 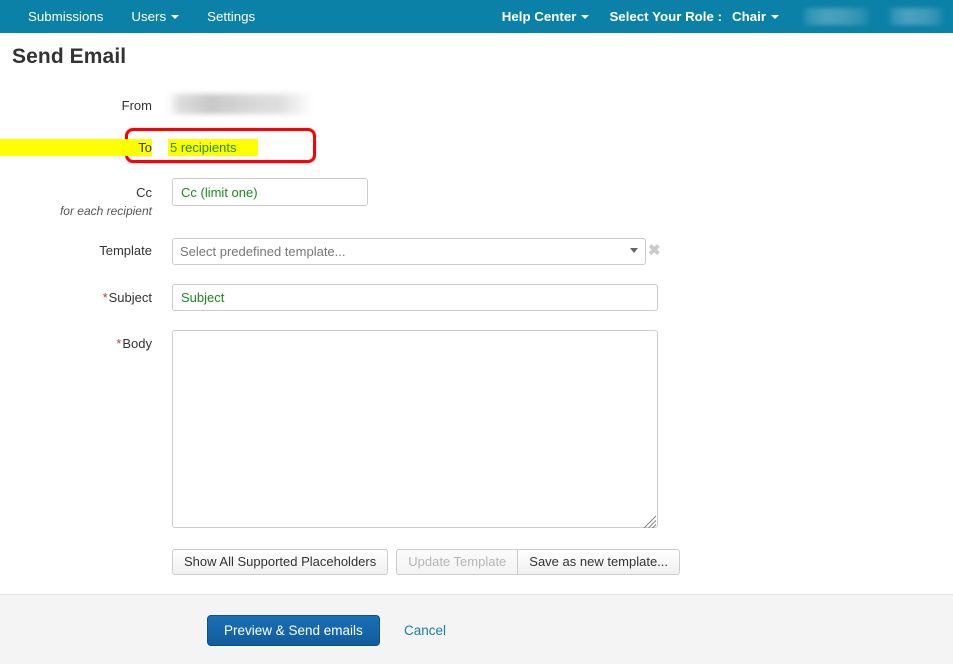 What do you see at coordinates (76, 147) in the screenshot?
I see `to-label: To` at bounding box center [76, 147].